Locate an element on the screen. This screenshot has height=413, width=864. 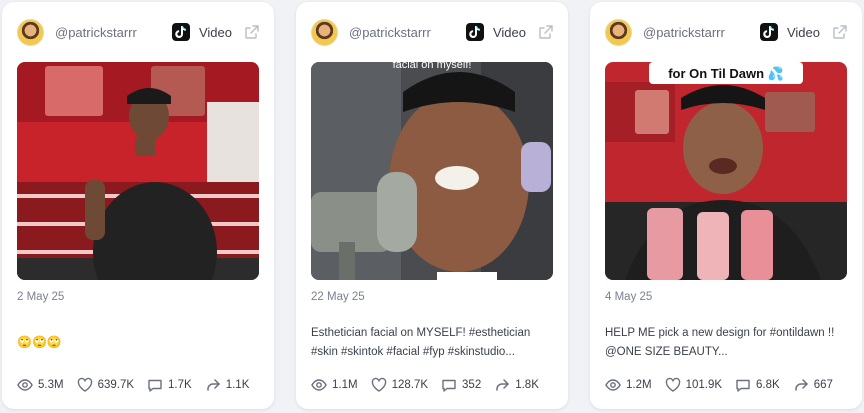
comments-stat: 1.7K is located at coordinates (169, 385).